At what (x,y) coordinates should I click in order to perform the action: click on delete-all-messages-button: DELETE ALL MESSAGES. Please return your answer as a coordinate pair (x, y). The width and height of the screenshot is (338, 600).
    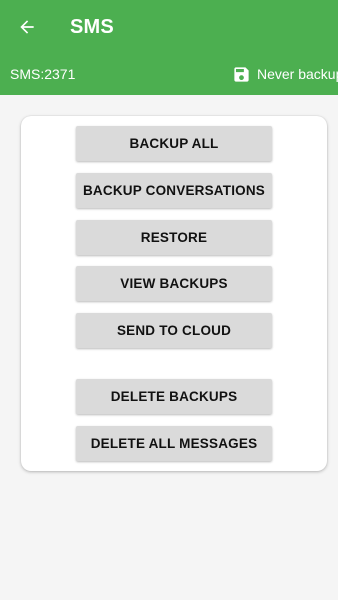
    Looking at the image, I should click on (174, 443).